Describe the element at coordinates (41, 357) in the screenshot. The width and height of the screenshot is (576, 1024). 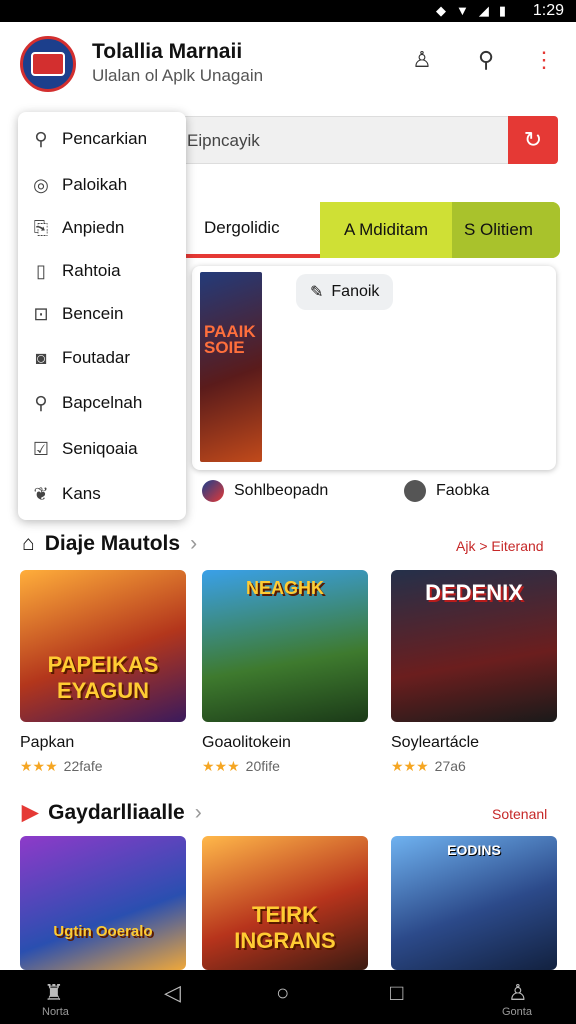
I see `disc-icon: ◙` at that location.